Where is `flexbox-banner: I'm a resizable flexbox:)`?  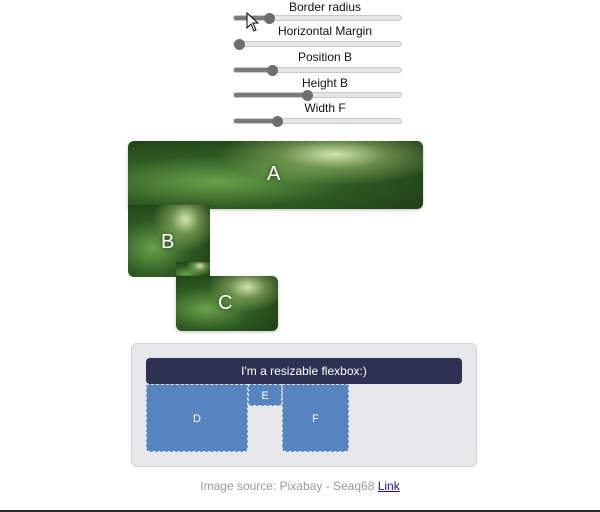 flexbox-banner: I'm a resizable flexbox:) is located at coordinates (304, 371).